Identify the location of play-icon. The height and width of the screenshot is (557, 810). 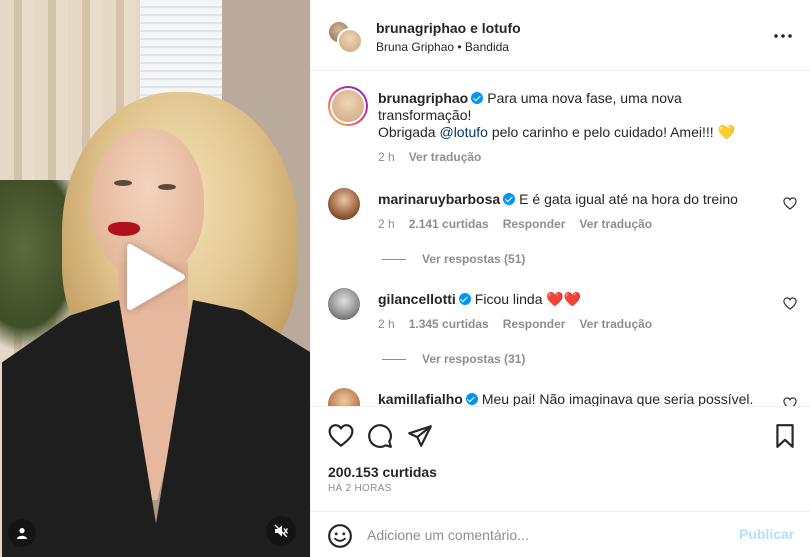
(156, 277).